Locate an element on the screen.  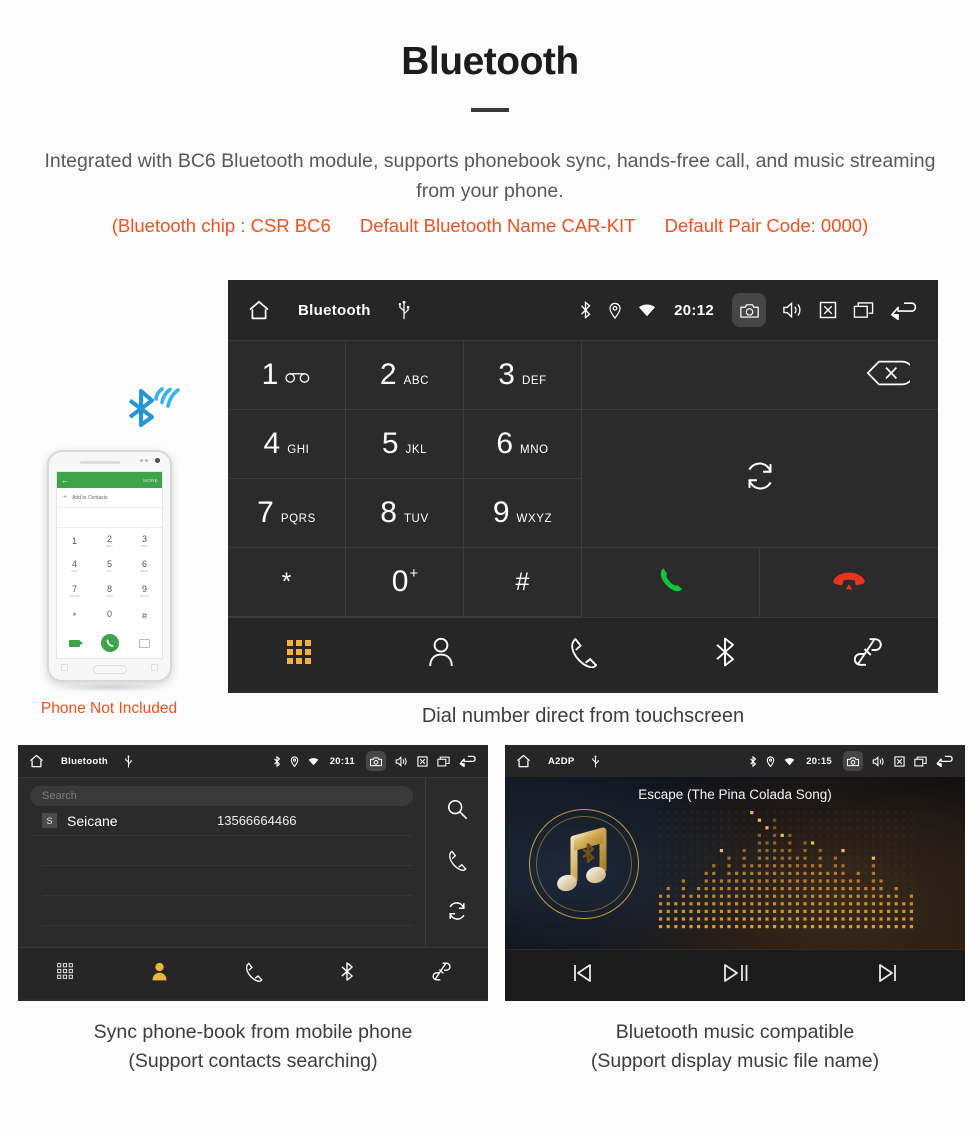
backspace-button is located at coordinates (760, 375).